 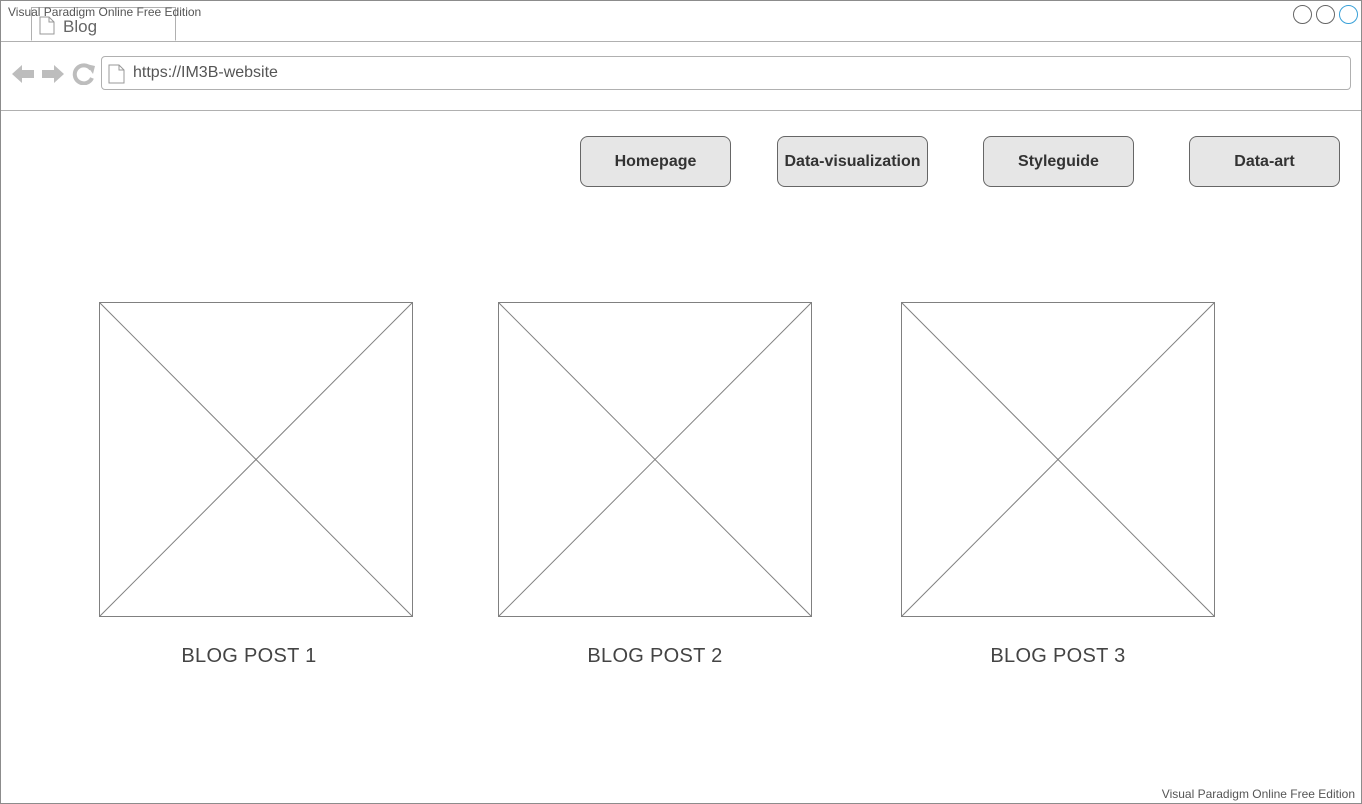 What do you see at coordinates (655, 656) in the screenshot?
I see `blog-post-title: BLOG POST 2` at bounding box center [655, 656].